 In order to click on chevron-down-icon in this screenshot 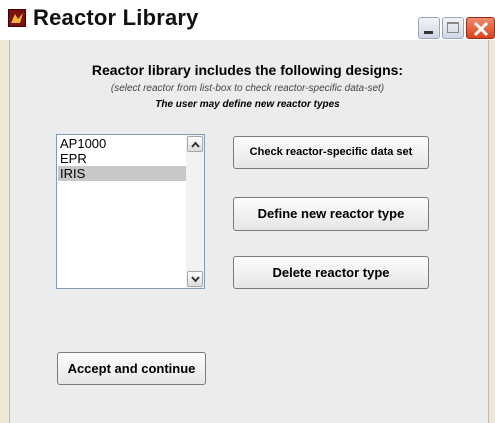, I will do `click(195, 279)`.